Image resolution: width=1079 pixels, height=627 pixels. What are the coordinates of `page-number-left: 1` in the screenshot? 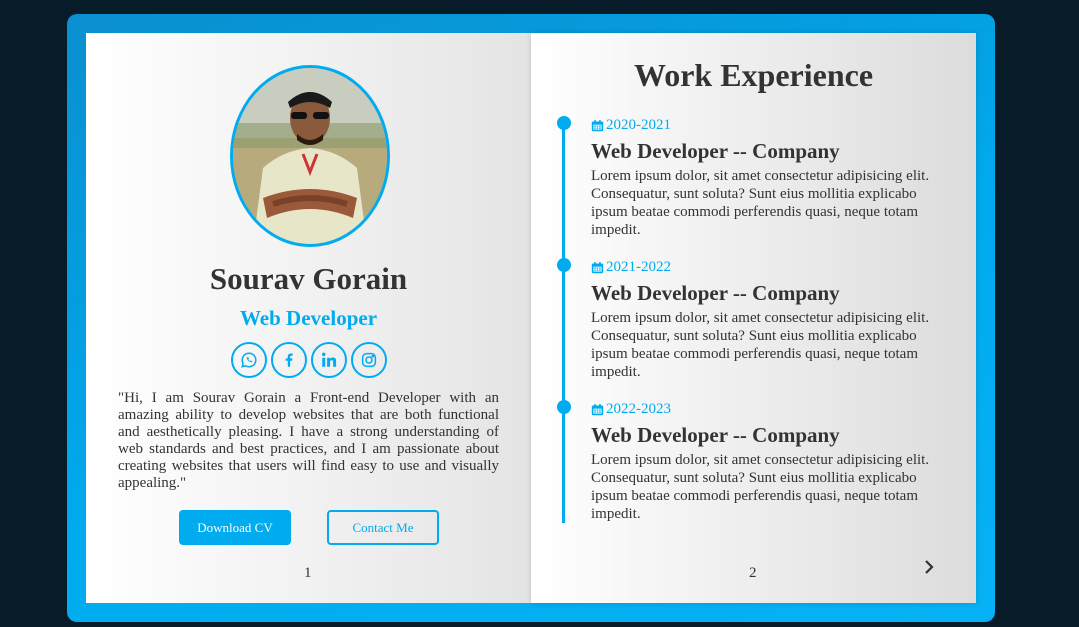 It's located at (308, 573).